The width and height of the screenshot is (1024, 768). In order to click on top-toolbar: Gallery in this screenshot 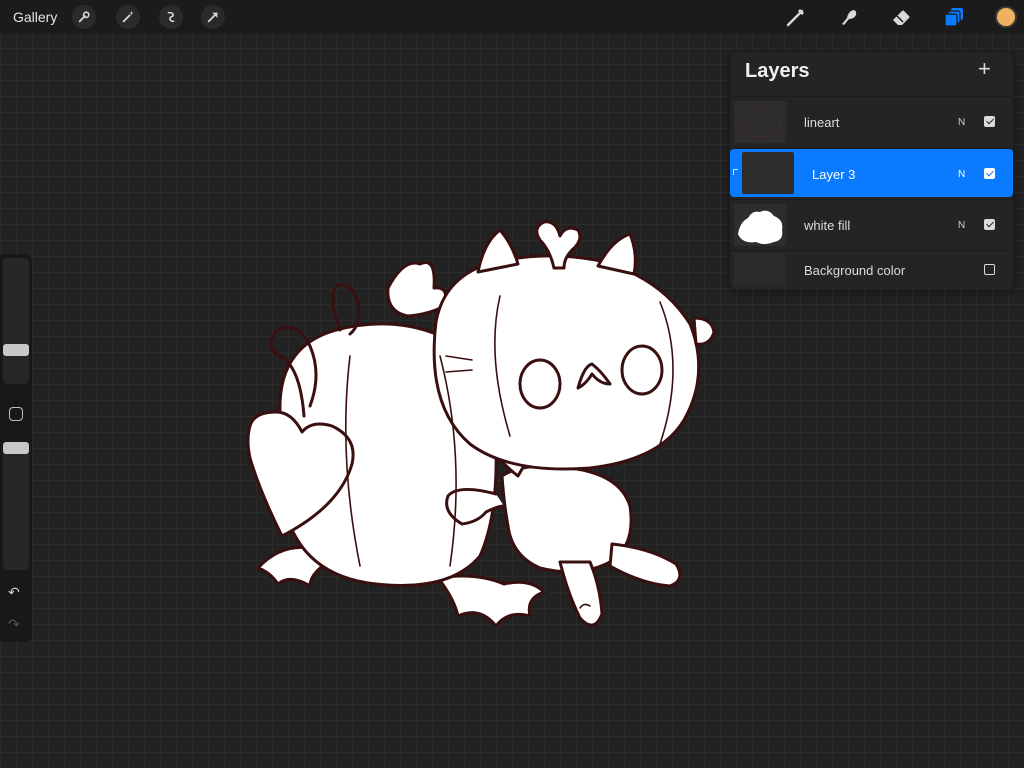, I will do `click(512, 17)`.